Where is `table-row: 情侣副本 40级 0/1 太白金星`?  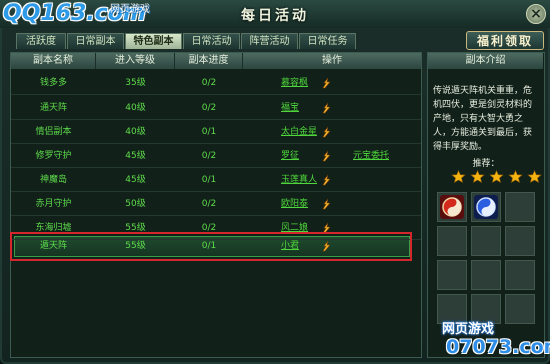 table-row: 情侣副本 40级 0/1 太白金星 is located at coordinates (216, 132).